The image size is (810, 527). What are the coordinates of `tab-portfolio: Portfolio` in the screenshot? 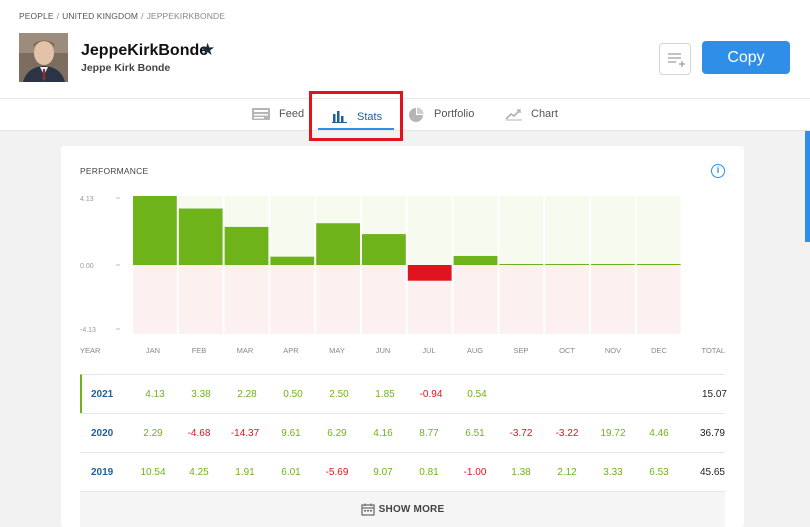 It's located at (448, 115).